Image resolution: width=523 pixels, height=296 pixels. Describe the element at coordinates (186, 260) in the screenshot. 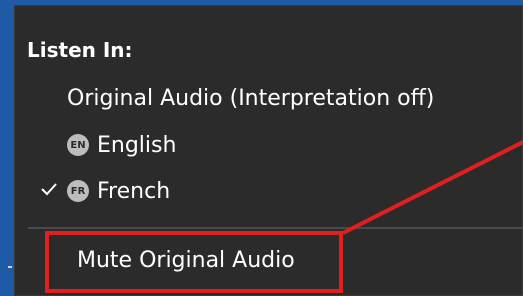

I see `menu-item-label: Mute Original Audio` at that location.